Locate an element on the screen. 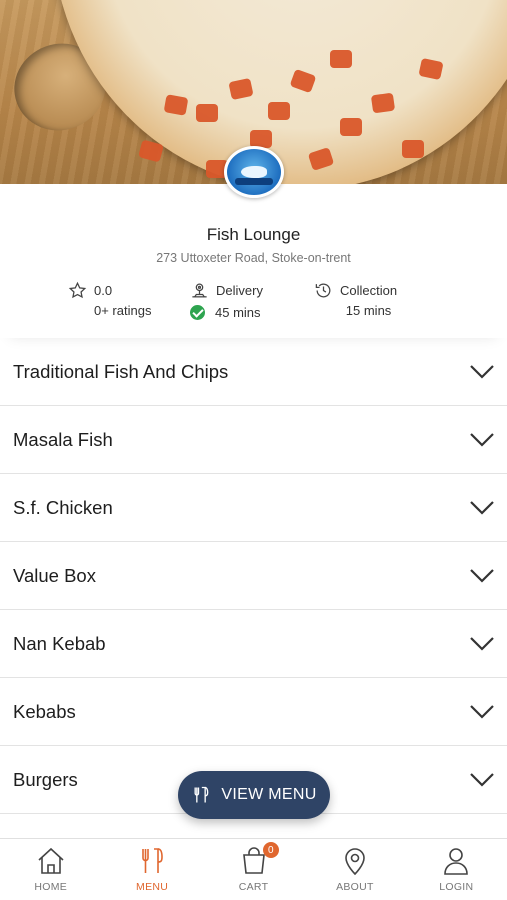 The width and height of the screenshot is (507, 900). delivery-label: Delivery is located at coordinates (239, 290).